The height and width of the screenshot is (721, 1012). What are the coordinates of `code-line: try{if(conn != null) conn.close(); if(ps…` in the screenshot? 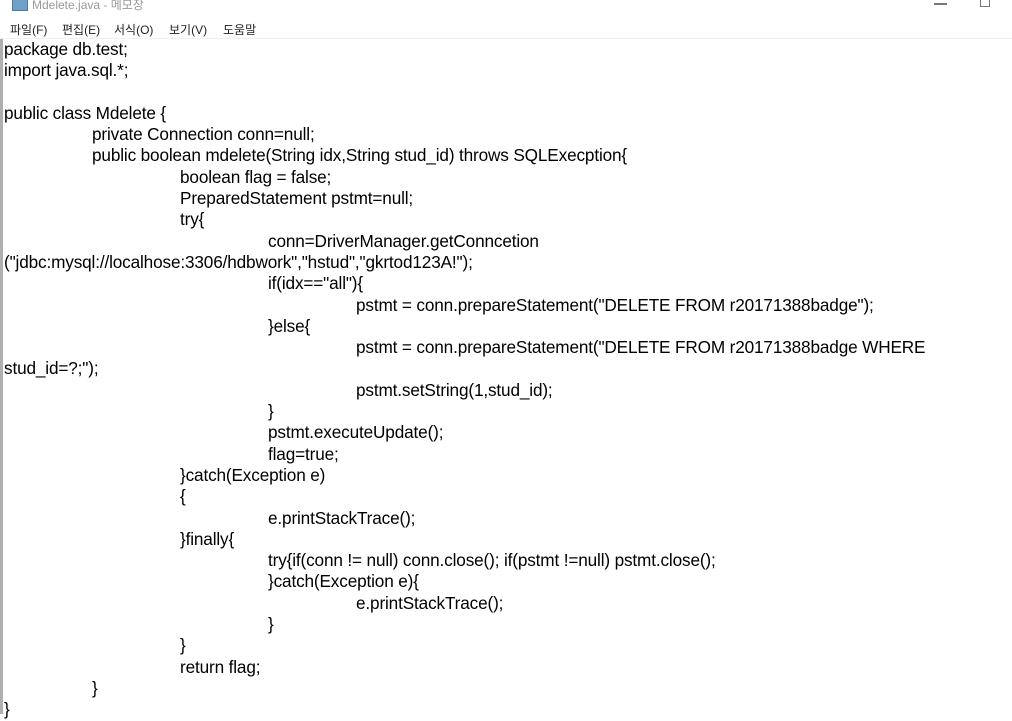 It's located at (360, 560).